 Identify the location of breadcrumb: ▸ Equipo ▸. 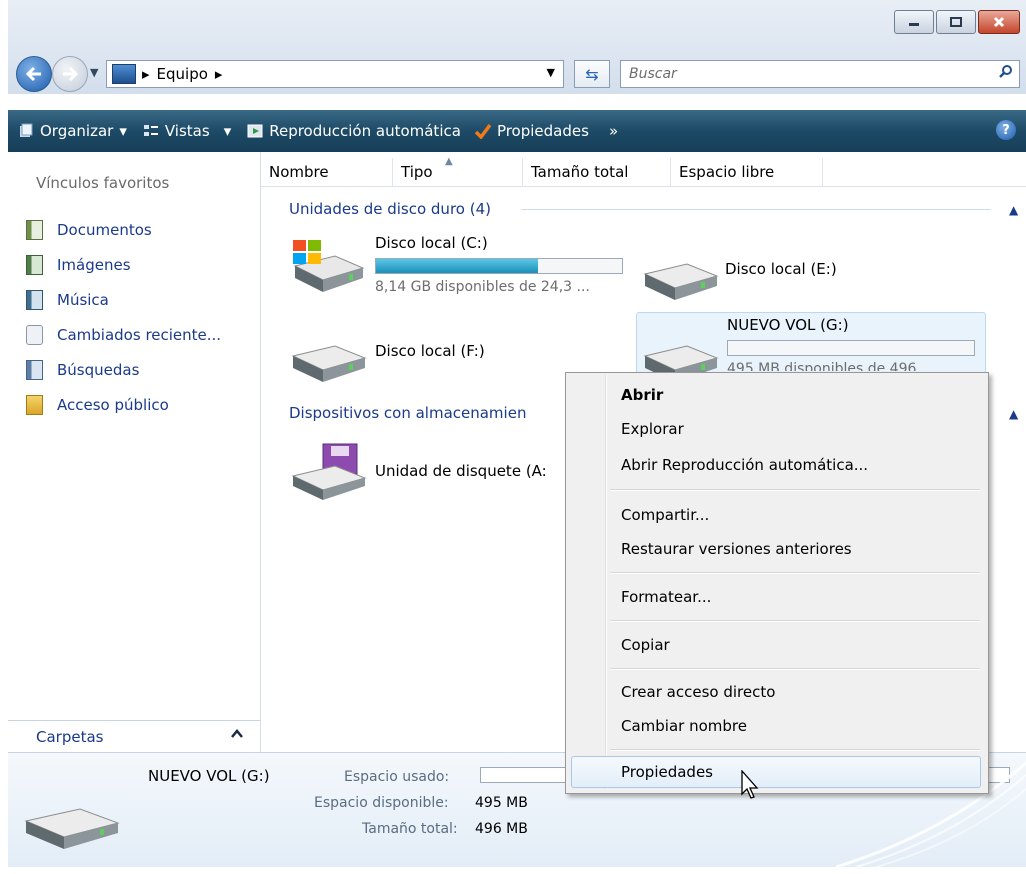
(182, 74).